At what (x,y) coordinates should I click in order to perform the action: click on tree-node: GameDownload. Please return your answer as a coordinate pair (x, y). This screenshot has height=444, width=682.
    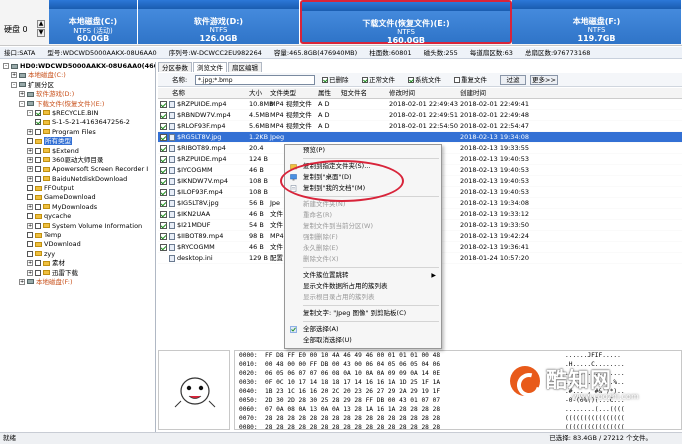
    Looking at the image, I should click on (77, 197).